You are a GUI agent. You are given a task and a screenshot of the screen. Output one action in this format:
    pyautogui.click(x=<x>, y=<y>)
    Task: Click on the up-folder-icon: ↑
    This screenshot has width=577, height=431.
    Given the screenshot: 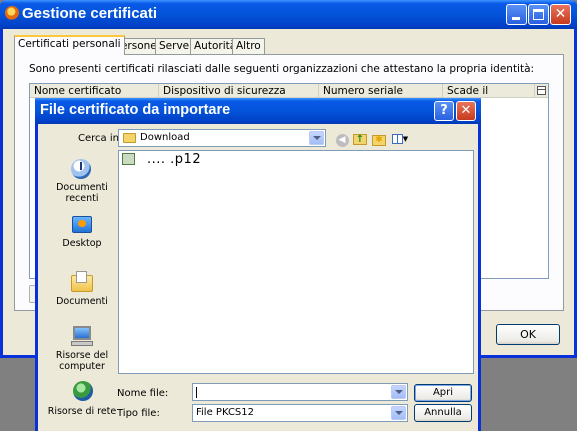 What is the action you would take?
    pyautogui.click(x=360, y=139)
    